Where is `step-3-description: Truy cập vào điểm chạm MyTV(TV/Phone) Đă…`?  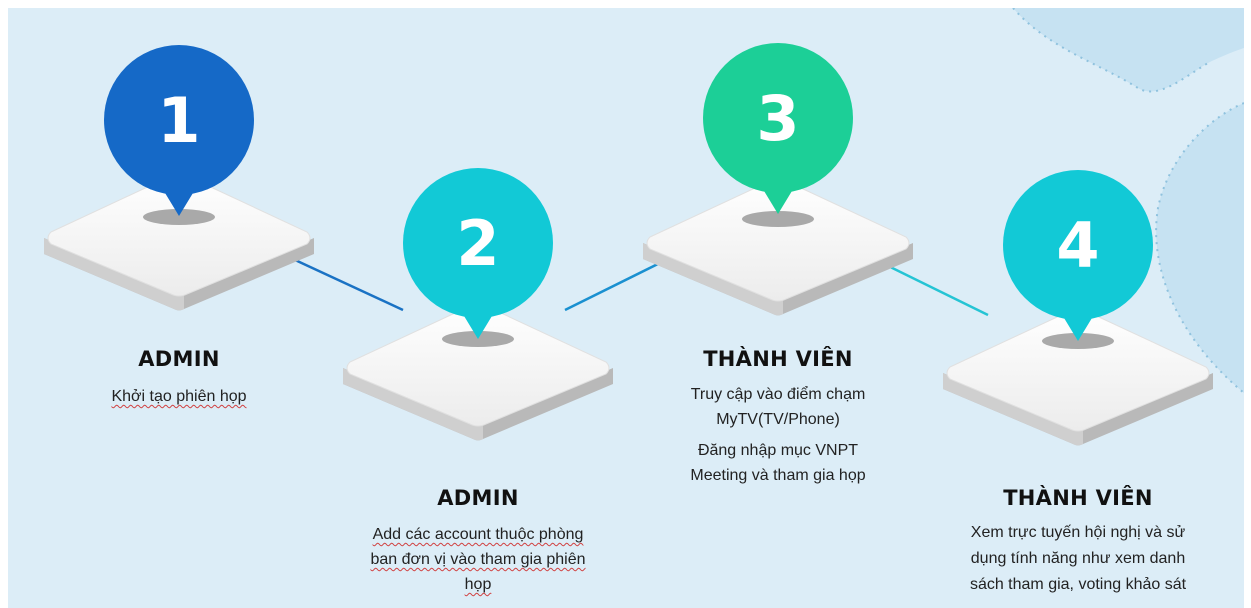 step-3-description: Truy cập vào điểm chạm MyTV(TV/Phone) Đă… is located at coordinates (778, 435).